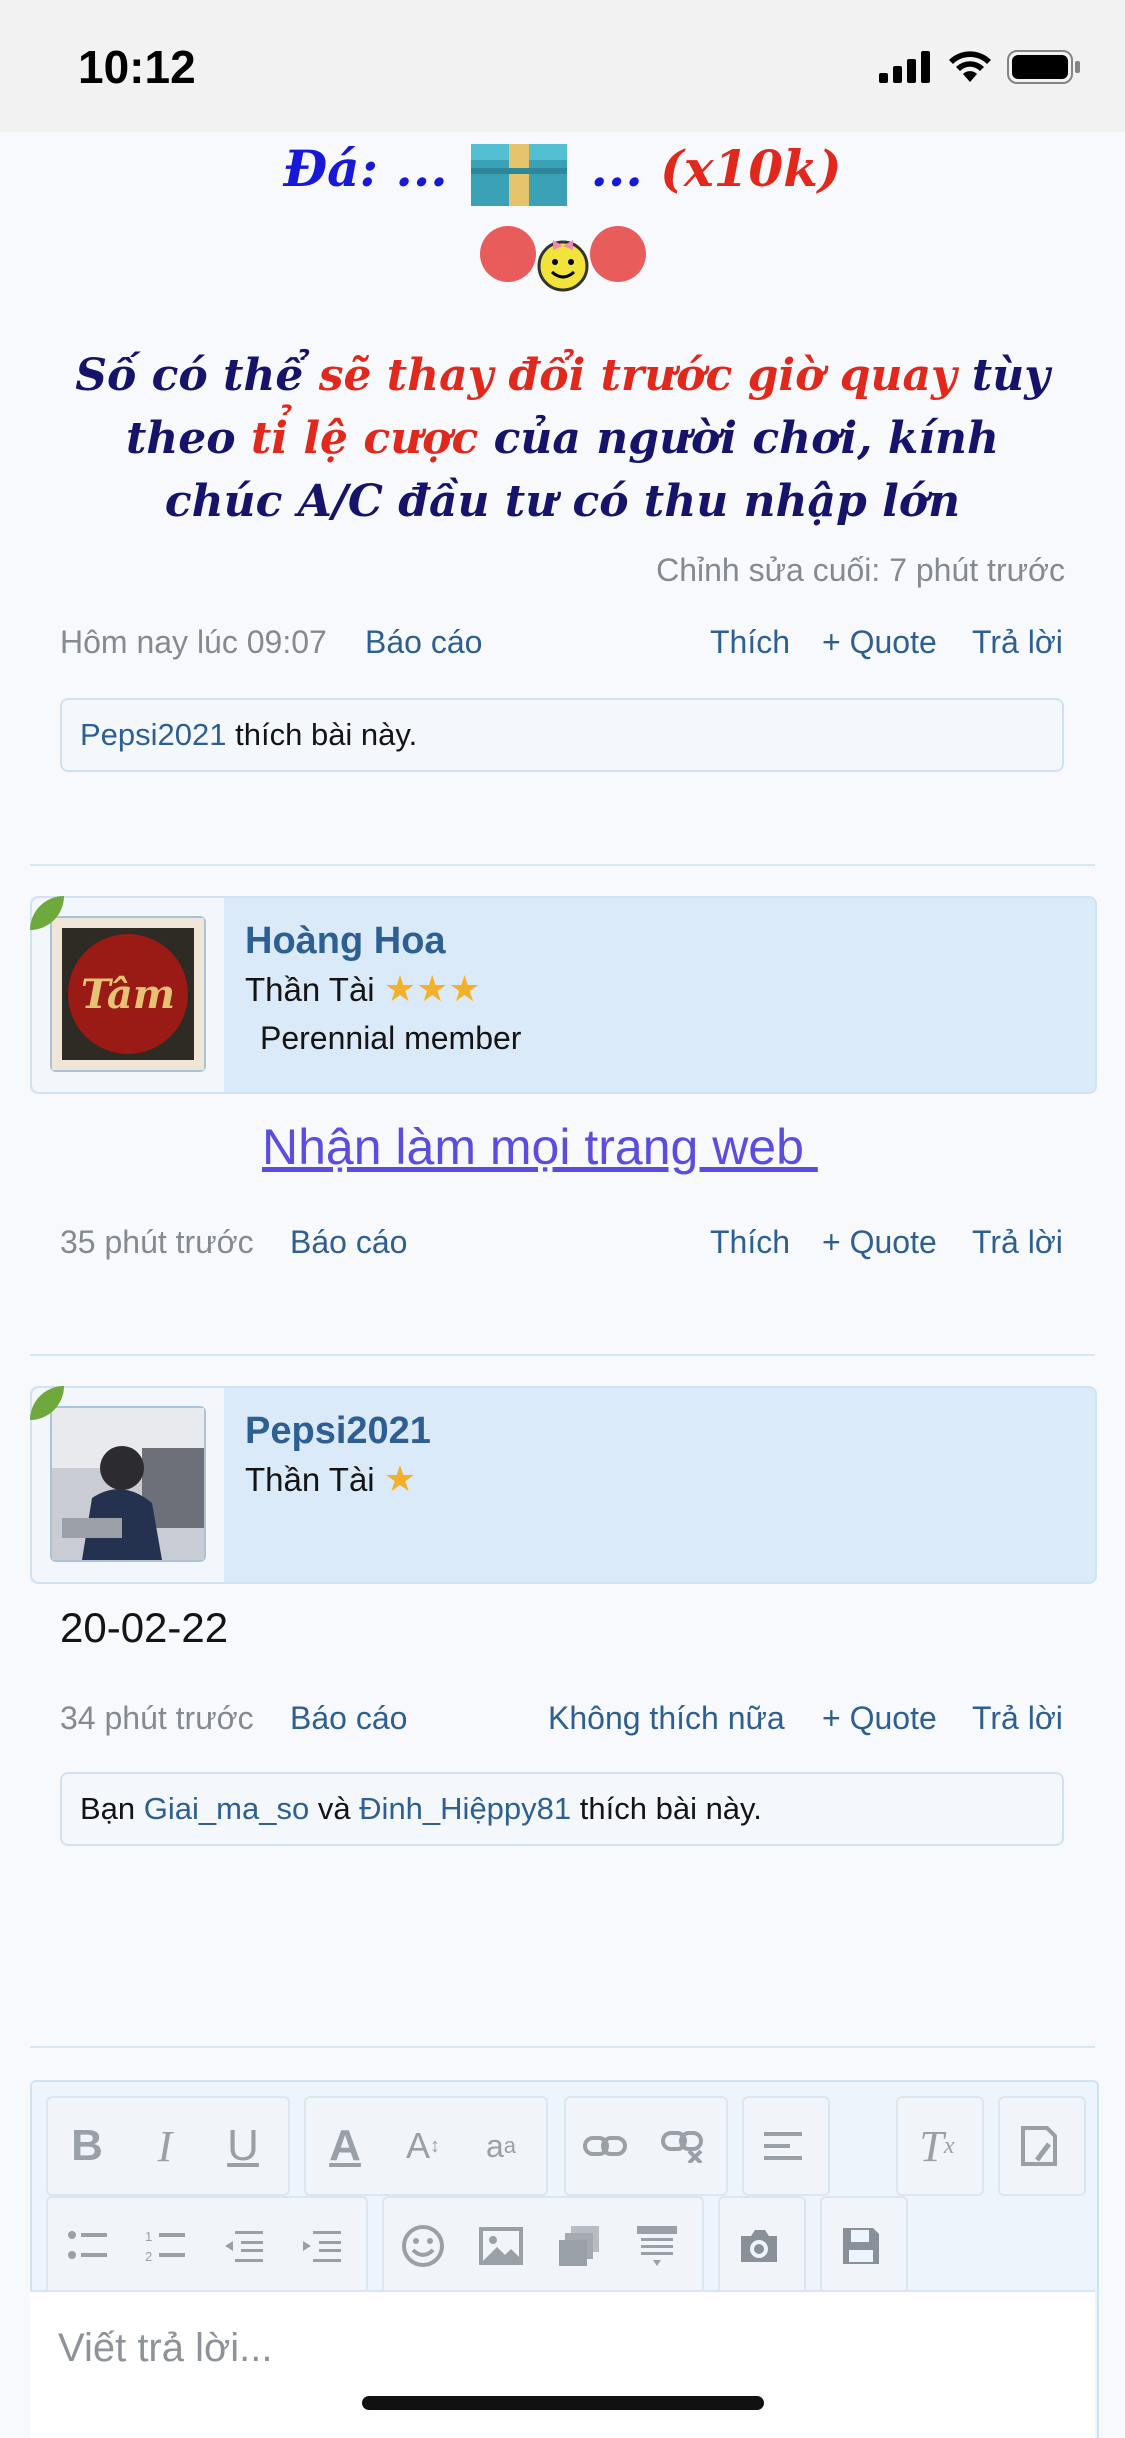 Image resolution: width=1125 pixels, height=2438 pixels. I want to click on post-3-report: Báo cáo, so click(348, 1718).